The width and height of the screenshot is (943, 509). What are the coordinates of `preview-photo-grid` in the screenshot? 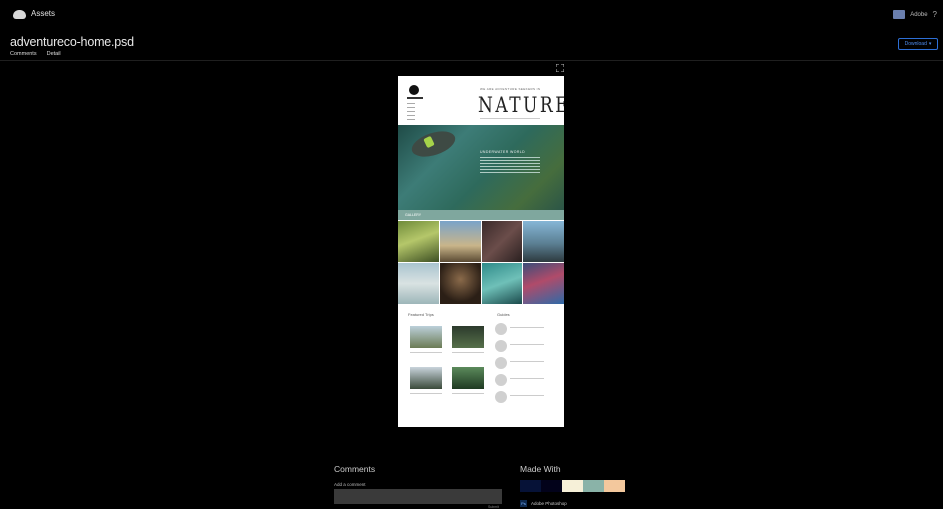 It's located at (481, 262).